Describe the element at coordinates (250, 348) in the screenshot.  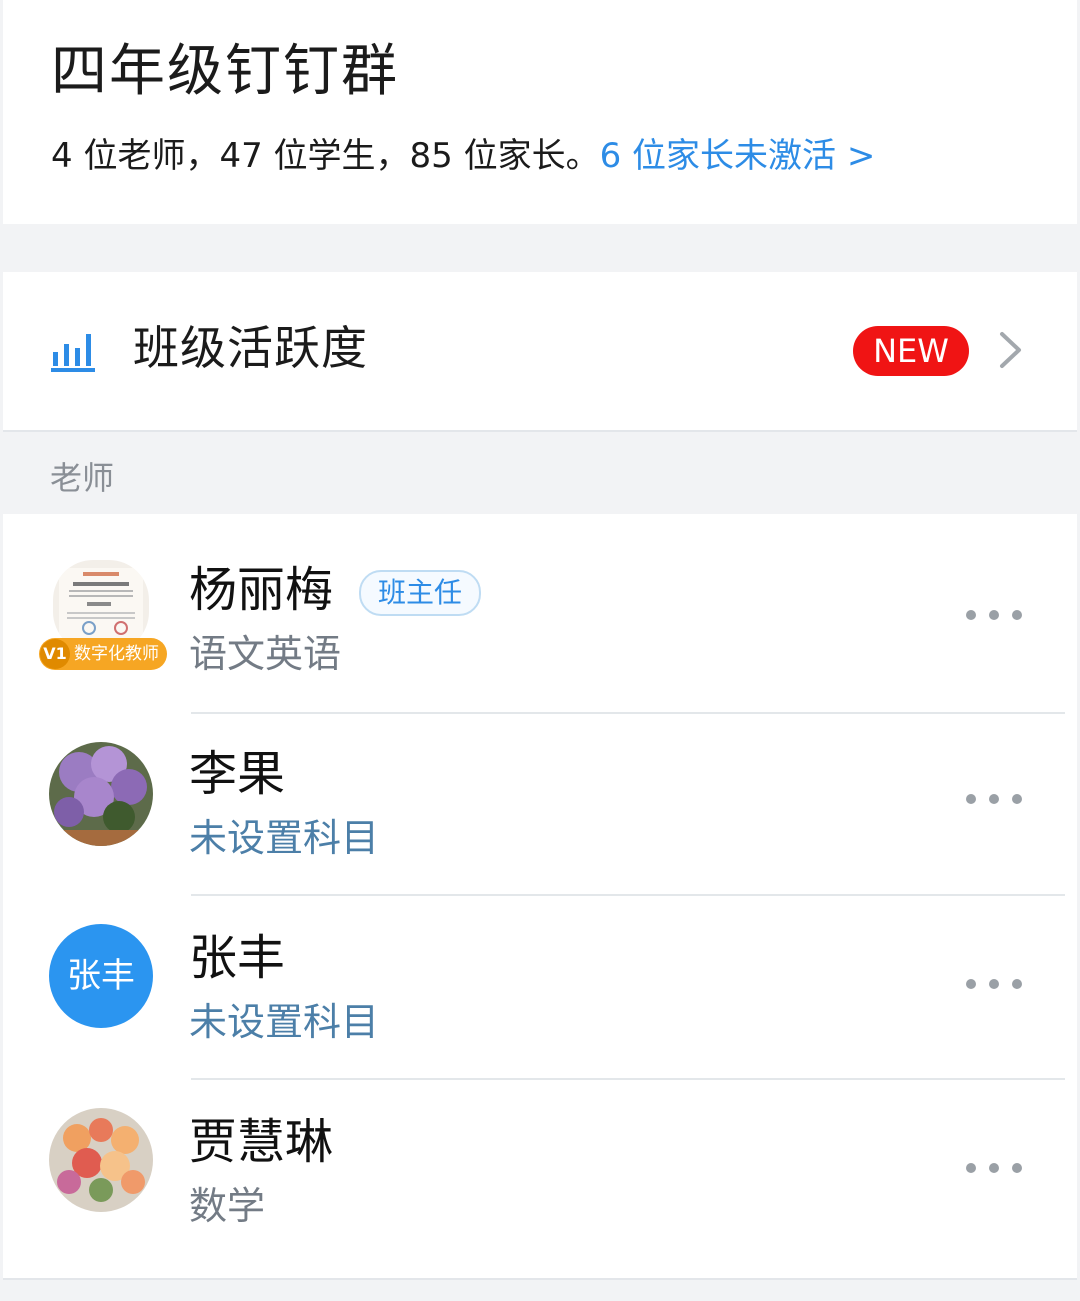
I see `class-activity-label: 班级活跃度` at that location.